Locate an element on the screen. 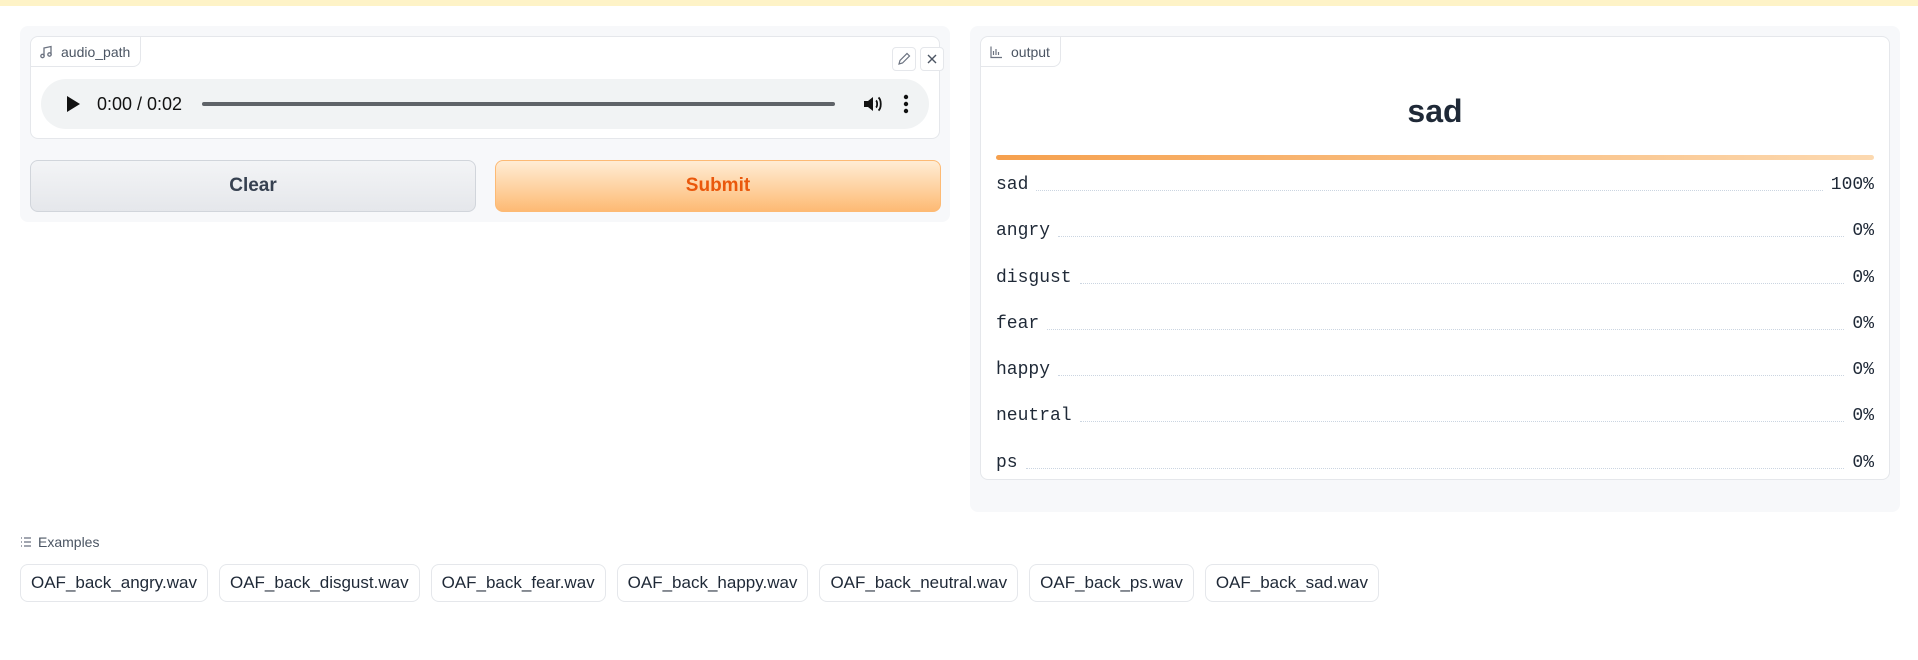 The image size is (1918, 660). confidence-row: ps 0% is located at coordinates (1435, 468).